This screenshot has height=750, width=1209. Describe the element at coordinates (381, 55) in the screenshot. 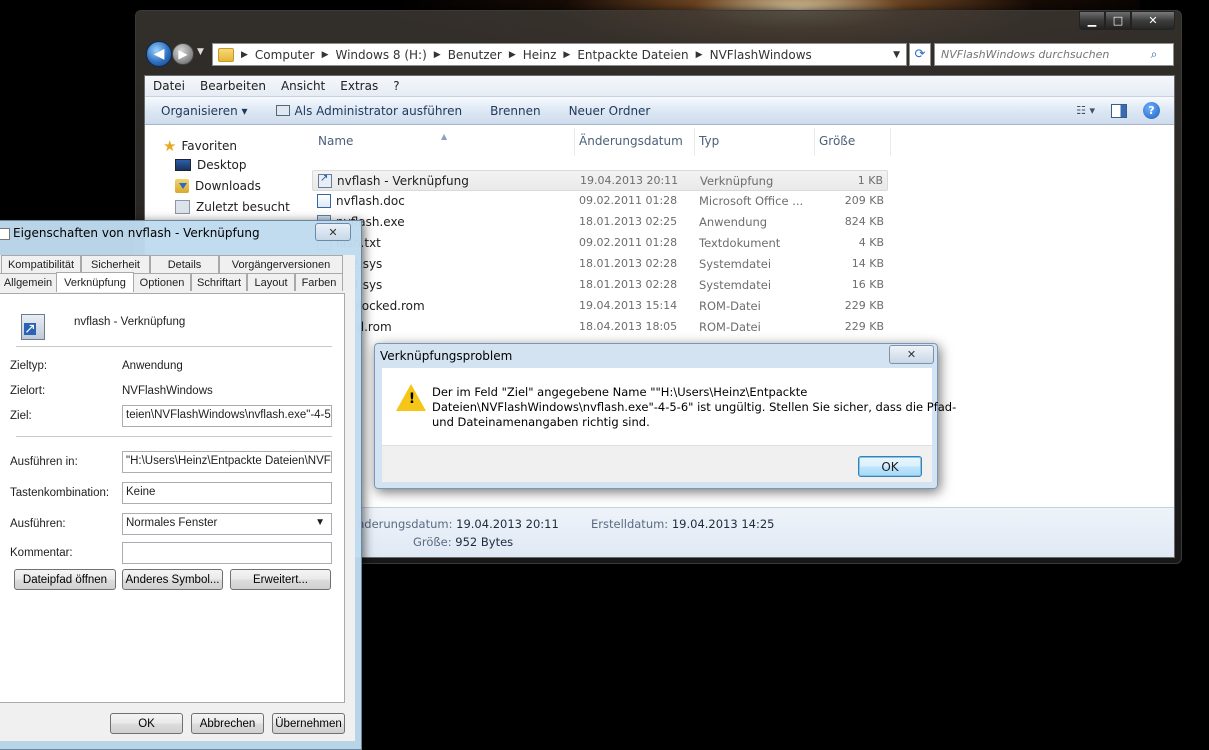

I see `breadcrumb-drive: Windows 8 (H:)` at that location.